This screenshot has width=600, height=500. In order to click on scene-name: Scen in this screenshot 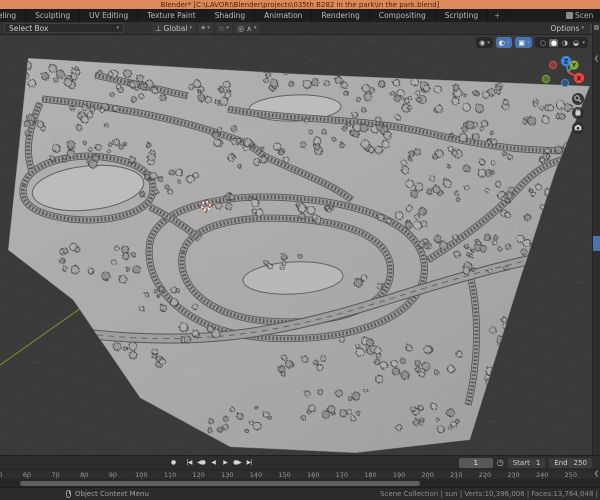, I will do `click(584, 15)`.